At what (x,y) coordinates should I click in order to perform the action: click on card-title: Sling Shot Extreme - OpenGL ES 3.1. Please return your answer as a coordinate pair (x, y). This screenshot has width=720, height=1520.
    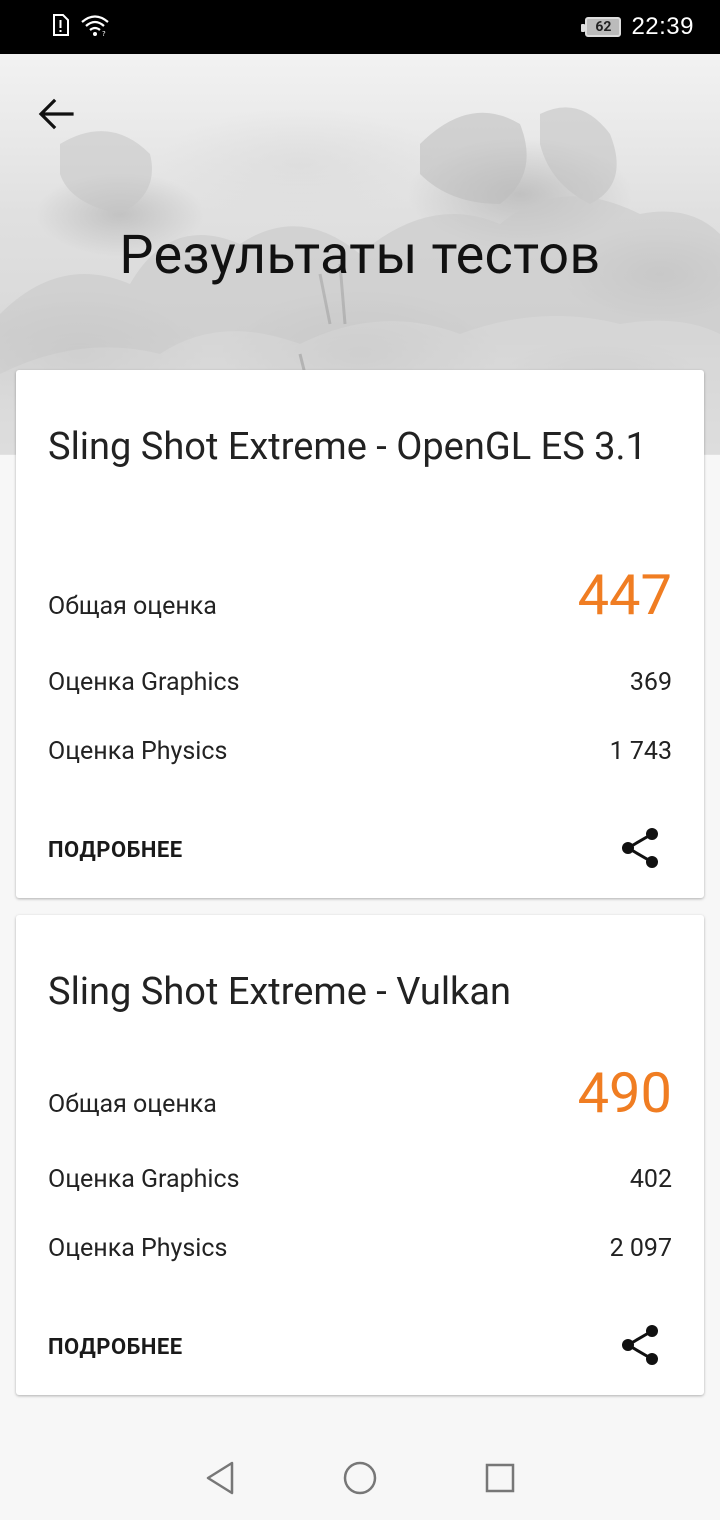
    Looking at the image, I should click on (347, 447).